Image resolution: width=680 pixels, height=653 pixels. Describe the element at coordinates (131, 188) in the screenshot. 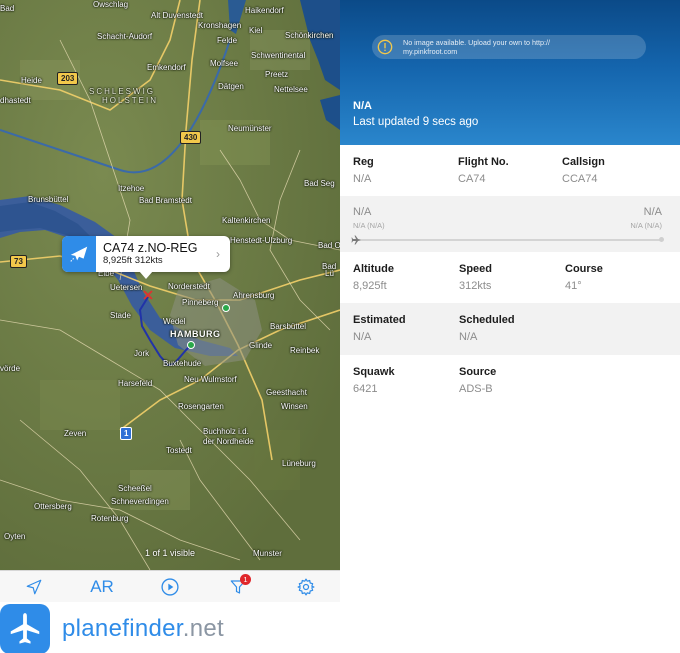

I see `place-itzehoe: Itzehoe` at that location.